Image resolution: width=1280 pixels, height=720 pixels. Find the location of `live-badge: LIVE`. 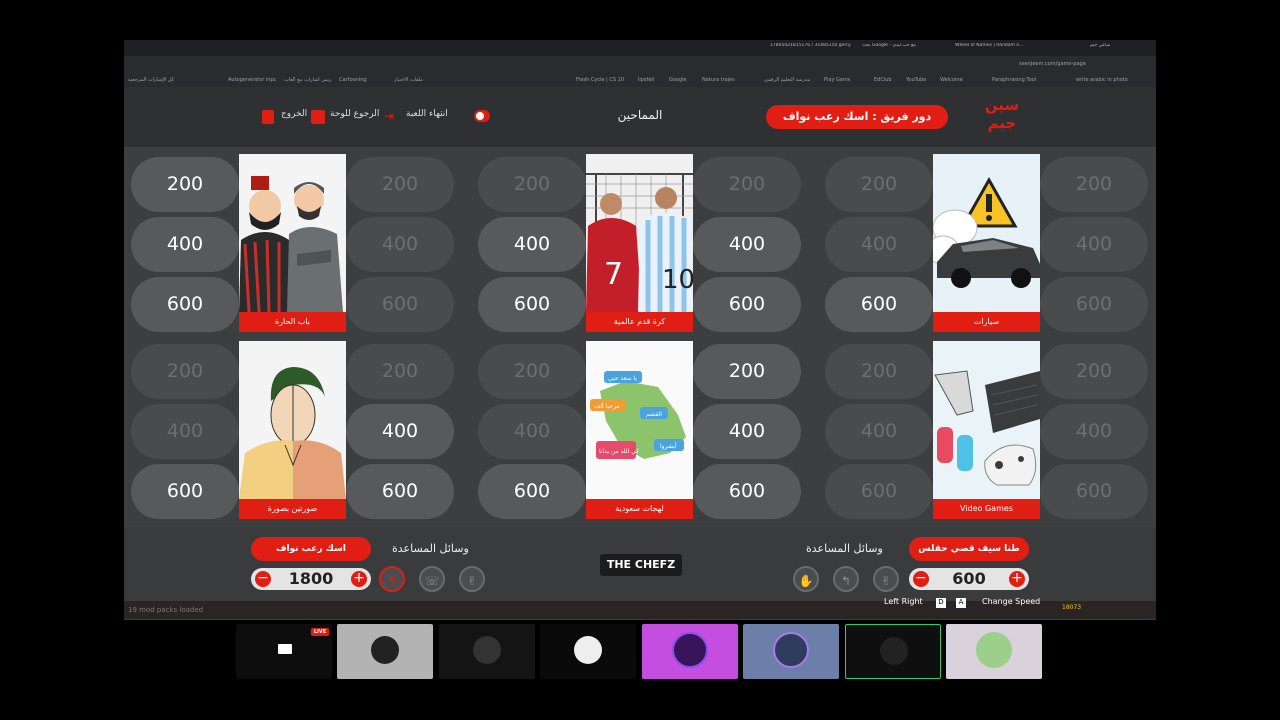

live-badge: LIVE is located at coordinates (320, 632).